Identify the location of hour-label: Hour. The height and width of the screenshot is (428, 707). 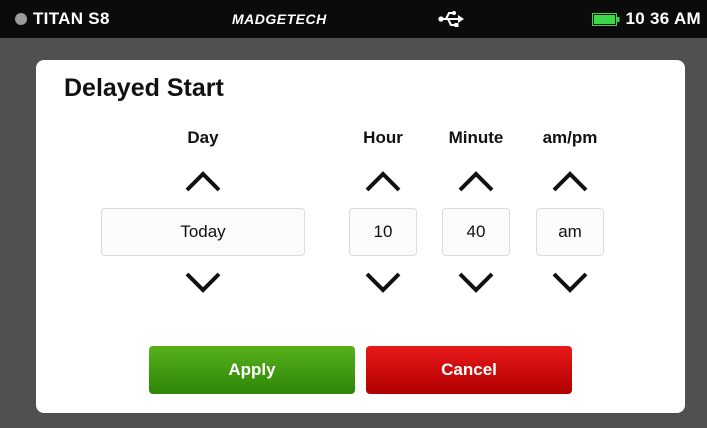
(383, 137).